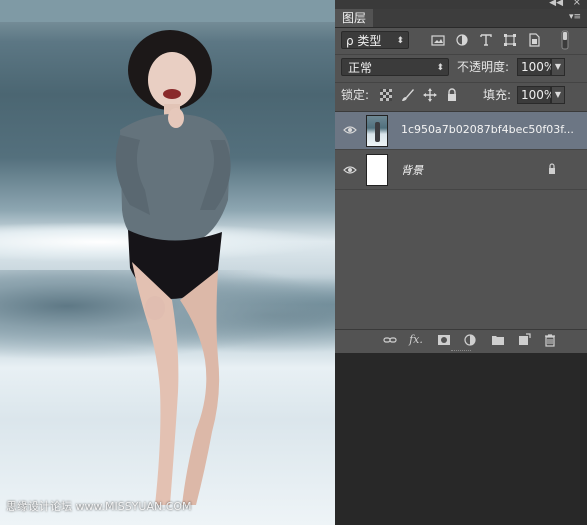 This screenshot has height=525, width=587. Describe the element at coordinates (558, 95) in the screenshot. I see `fill-slider-button: ▼` at that location.